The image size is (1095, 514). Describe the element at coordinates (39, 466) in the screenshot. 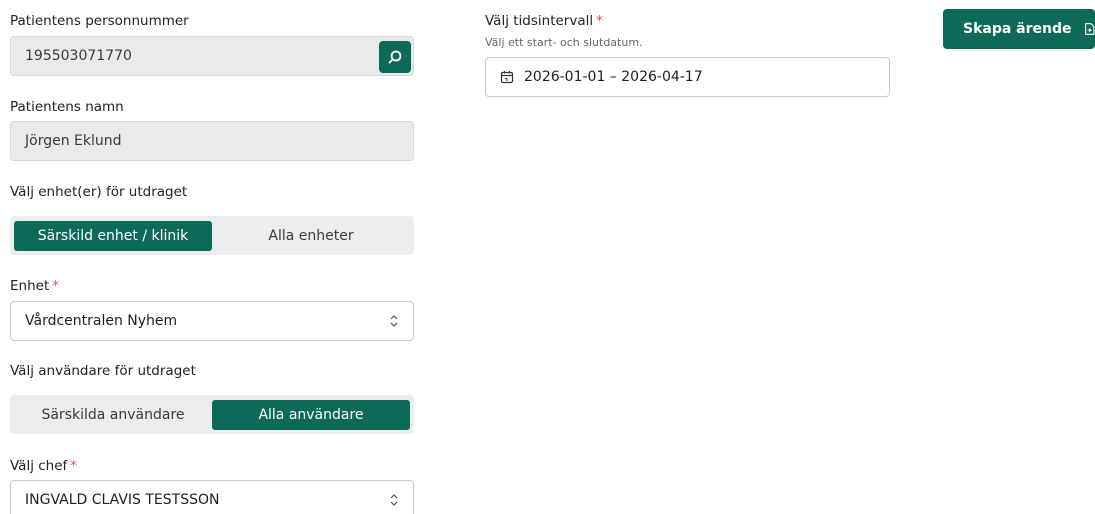

I see `chef-label-text: Välj chef` at that location.